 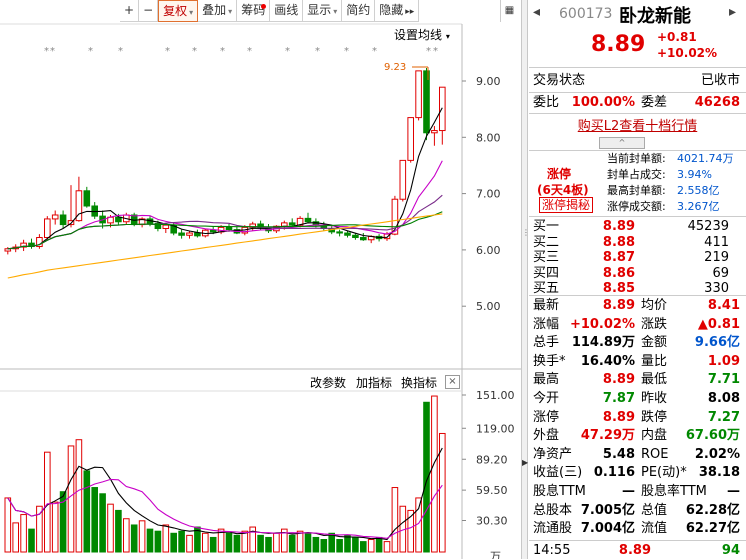 What do you see at coordinates (723, 380) in the screenshot?
I see `stat-value: 7.71` at bounding box center [723, 380].